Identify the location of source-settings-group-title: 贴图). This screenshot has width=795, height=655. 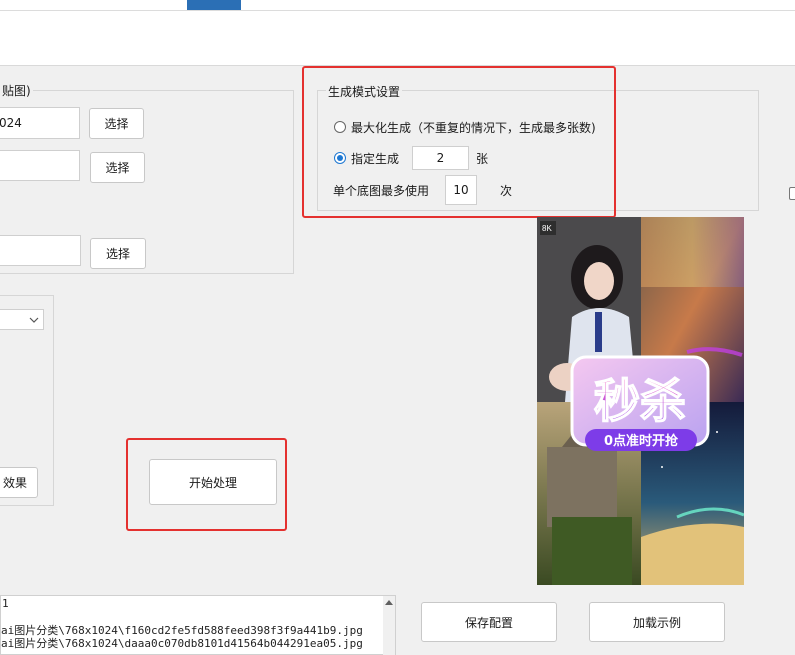
(16, 90).